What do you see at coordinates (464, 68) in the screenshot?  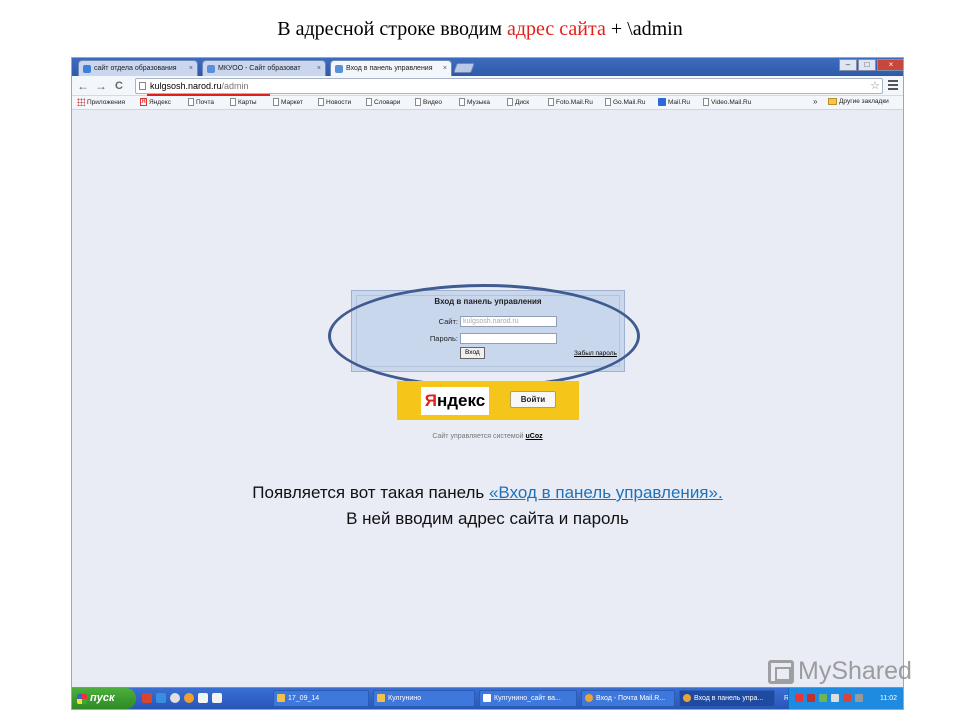 I see `new-tab-button` at bounding box center [464, 68].